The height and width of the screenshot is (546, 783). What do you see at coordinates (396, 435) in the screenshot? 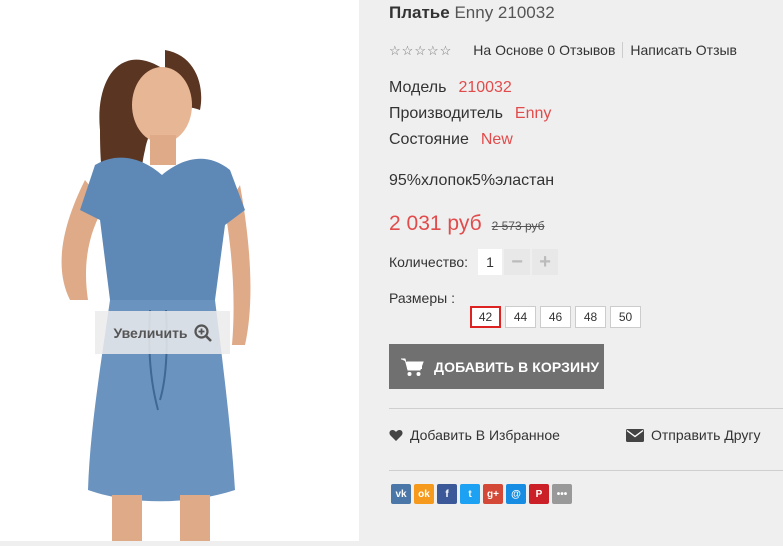
I see `heart-icon` at bounding box center [396, 435].